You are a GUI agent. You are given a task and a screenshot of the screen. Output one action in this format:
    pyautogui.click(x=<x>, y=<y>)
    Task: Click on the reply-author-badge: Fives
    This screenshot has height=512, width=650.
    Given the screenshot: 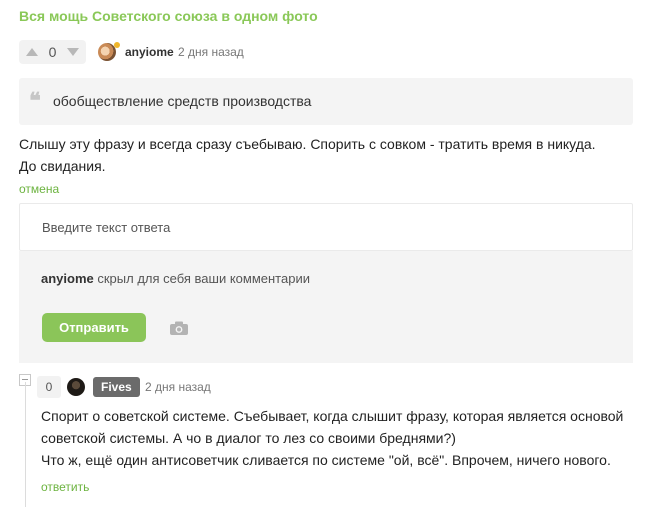 What is the action you would take?
    pyautogui.click(x=116, y=387)
    